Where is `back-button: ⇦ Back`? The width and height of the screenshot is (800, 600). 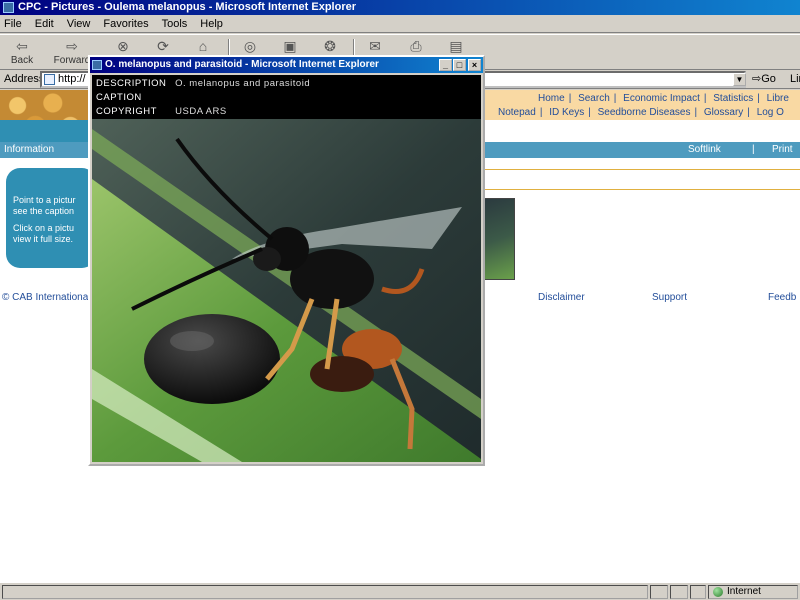
back-button: ⇦ Back is located at coordinates (22, 53).